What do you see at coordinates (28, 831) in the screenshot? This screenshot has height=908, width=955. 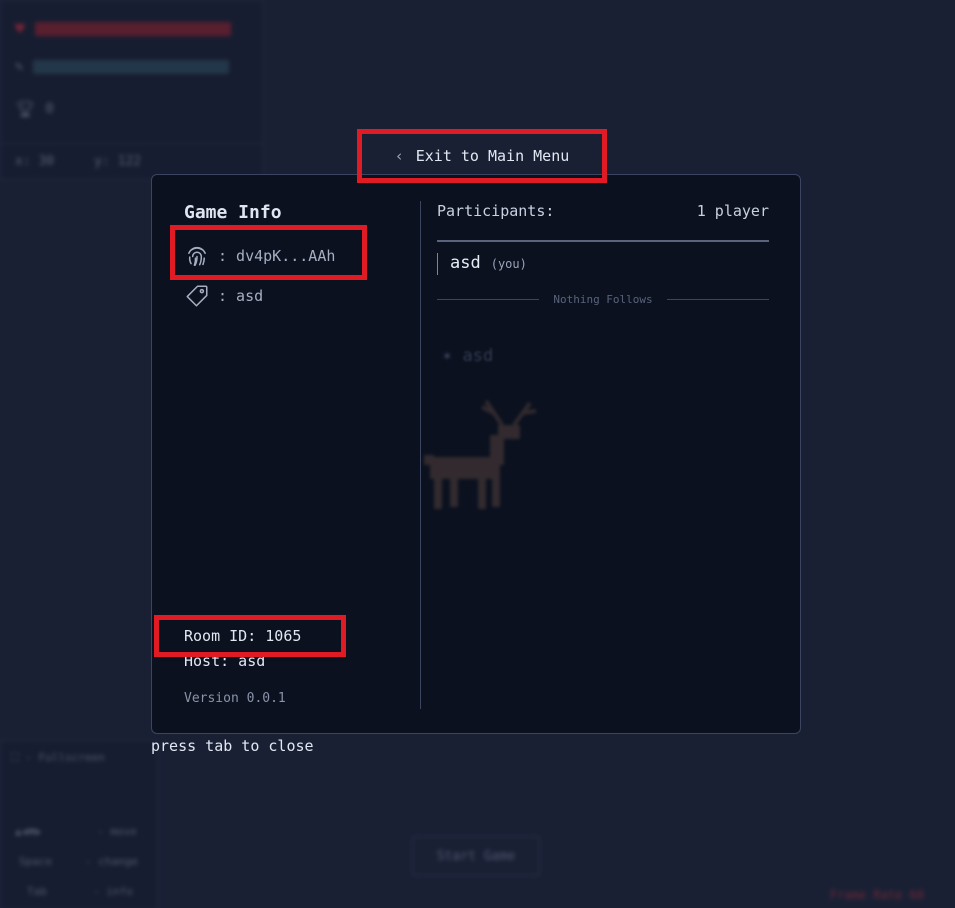 I see `arrow-keys-icon: ▲◀▼▶` at bounding box center [28, 831].